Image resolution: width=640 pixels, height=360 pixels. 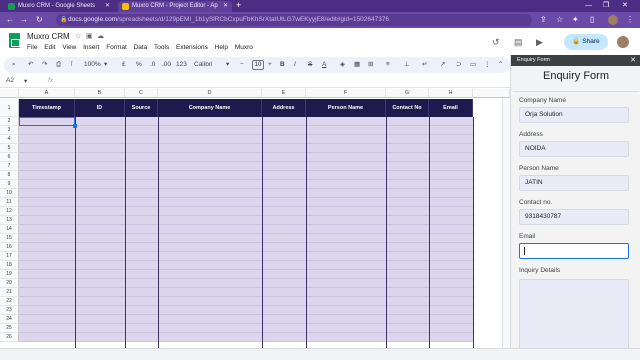 I want to click on row-header: 3, so click(x=9, y=130).